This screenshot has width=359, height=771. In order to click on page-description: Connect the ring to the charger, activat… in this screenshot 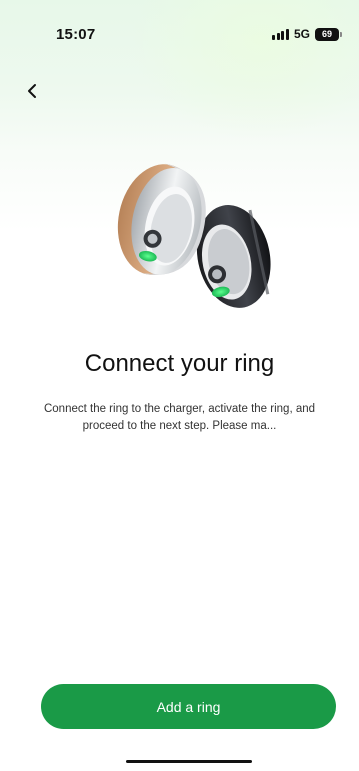, I will do `click(179, 417)`.